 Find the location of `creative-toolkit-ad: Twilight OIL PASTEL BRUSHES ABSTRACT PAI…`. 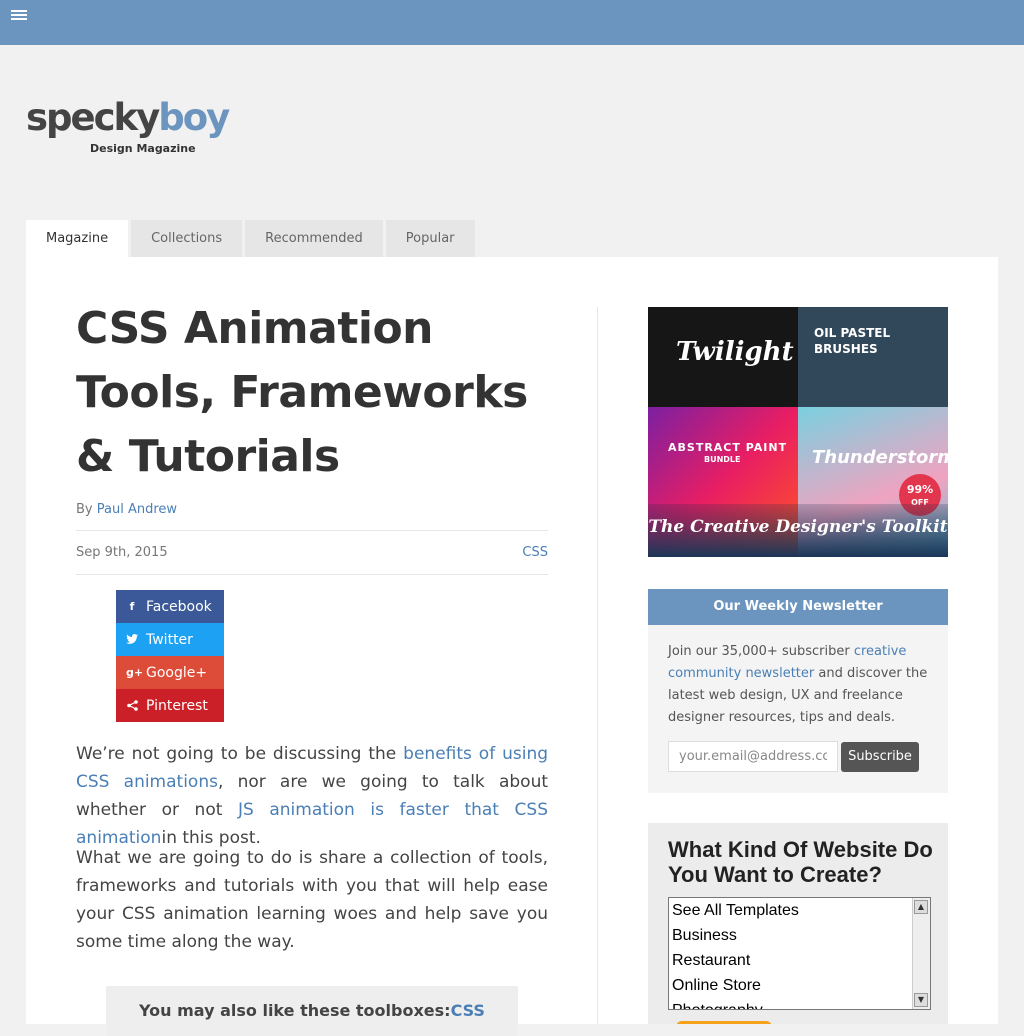

creative-toolkit-ad: Twilight OIL PASTEL BRUSHES ABSTRACT PAI… is located at coordinates (798, 432).